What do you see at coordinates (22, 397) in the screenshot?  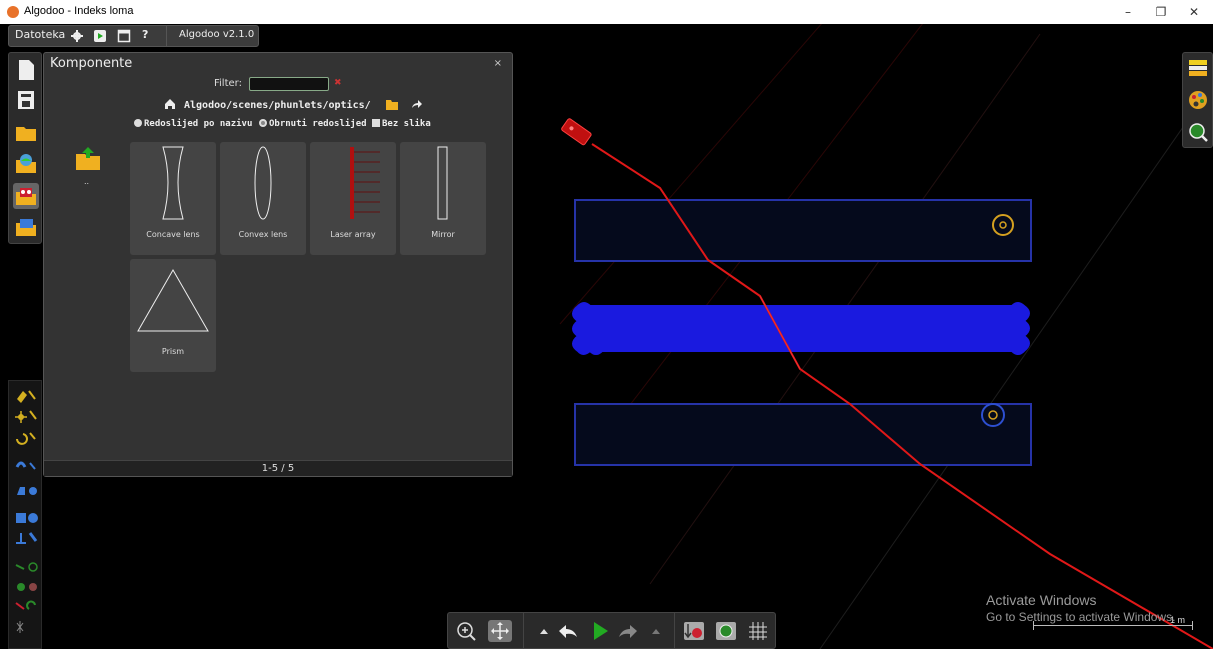 I see `sketch-tool-icon` at bounding box center [22, 397].